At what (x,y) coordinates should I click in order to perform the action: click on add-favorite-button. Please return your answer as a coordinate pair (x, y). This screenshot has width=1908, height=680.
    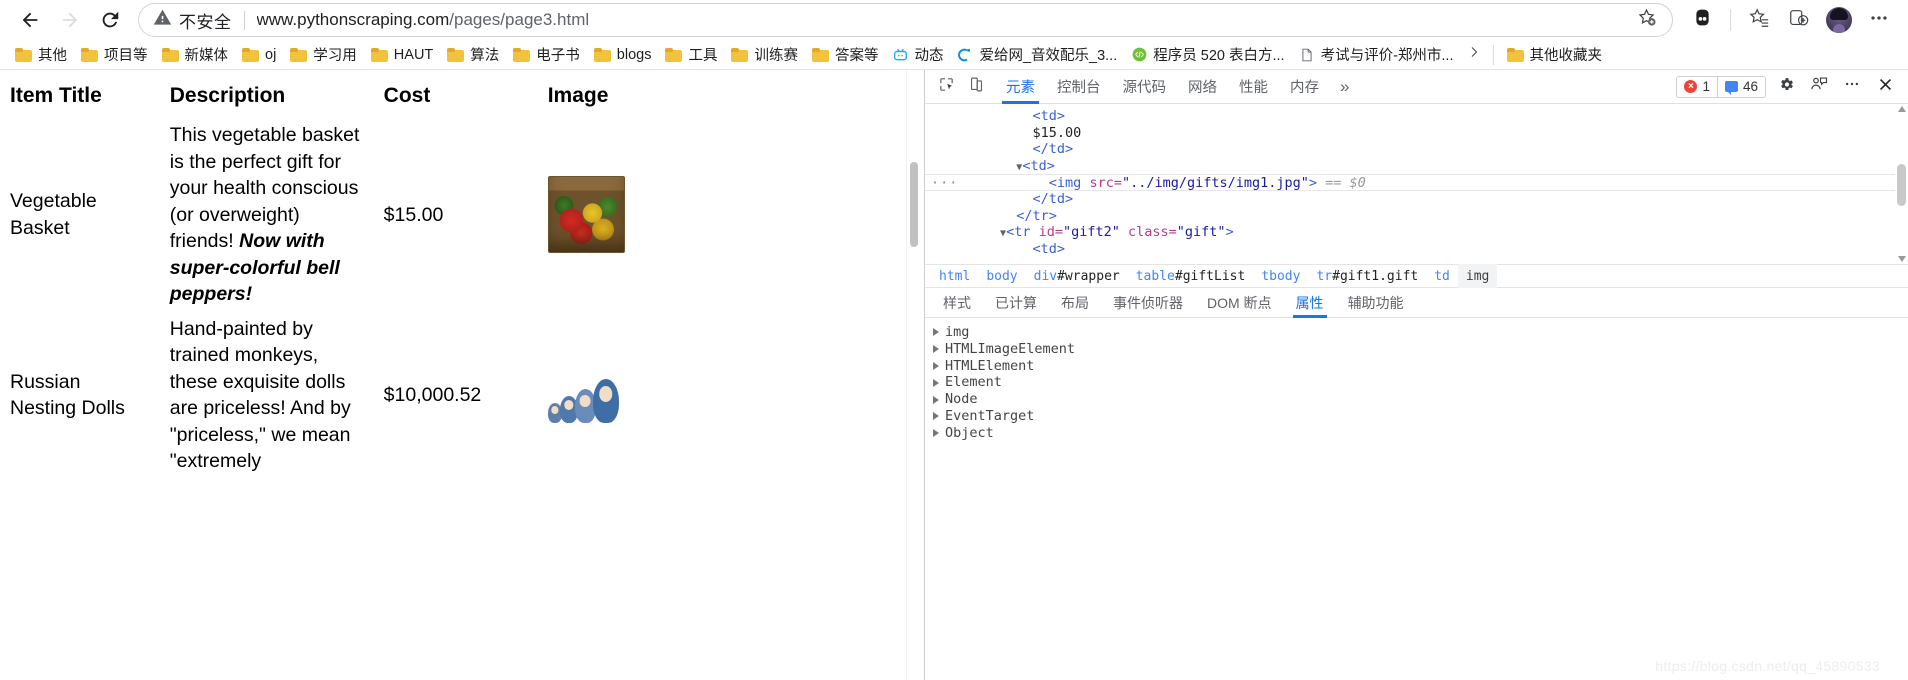
    Looking at the image, I should click on (1646, 20).